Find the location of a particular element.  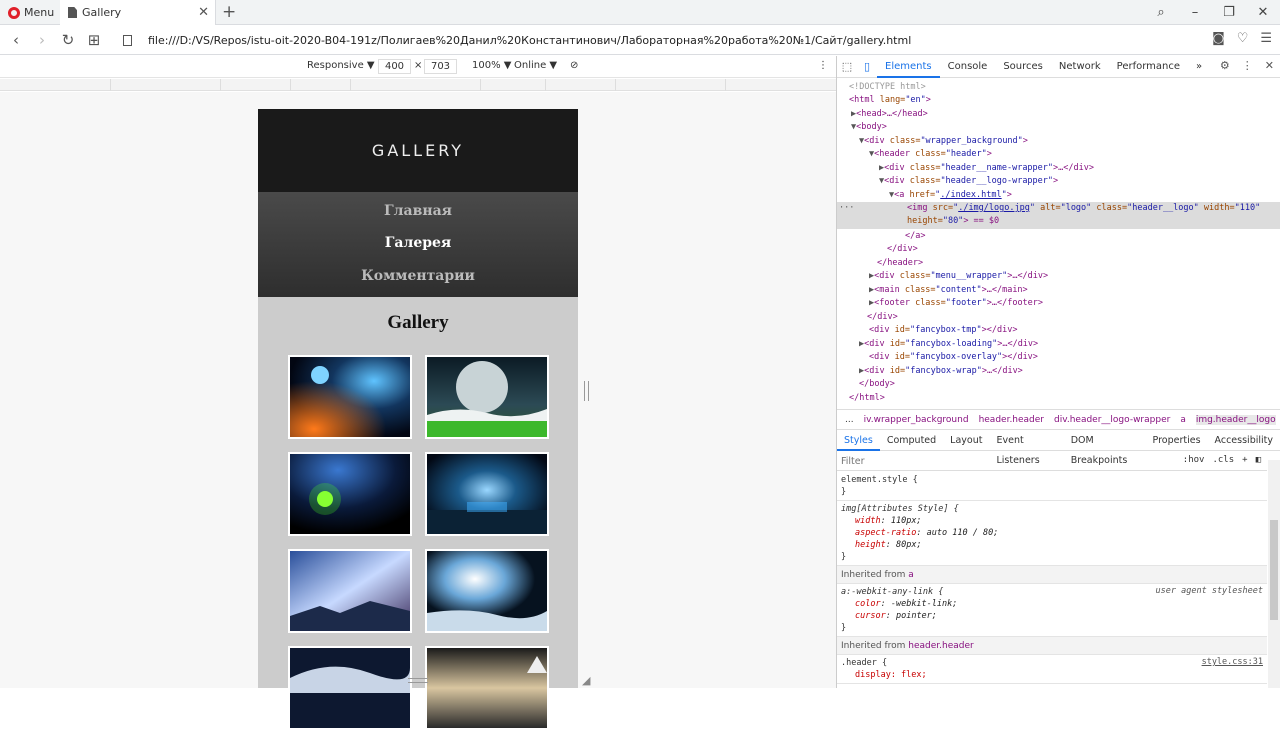

speed-dial-icon: ⊞ is located at coordinates (94, 40).